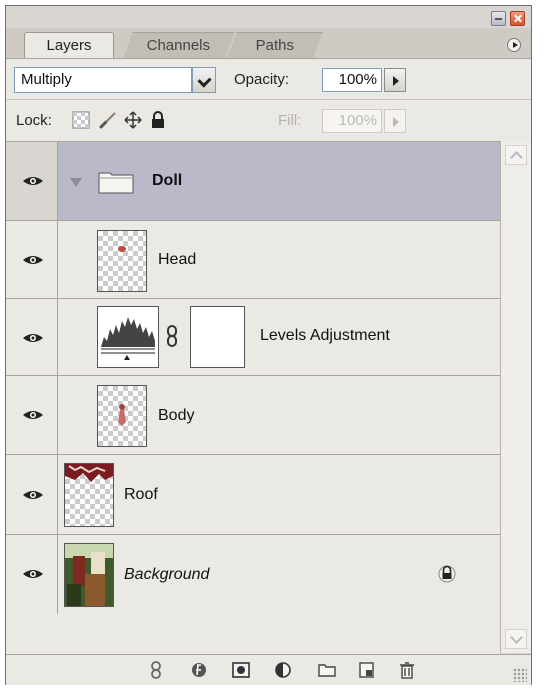 Image resolution: width=547 pixels, height=689 pixels. What do you see at coordinates (199, 670) in the screenshot?
I see `layer-style-icon` at bounding box center [199, 670].